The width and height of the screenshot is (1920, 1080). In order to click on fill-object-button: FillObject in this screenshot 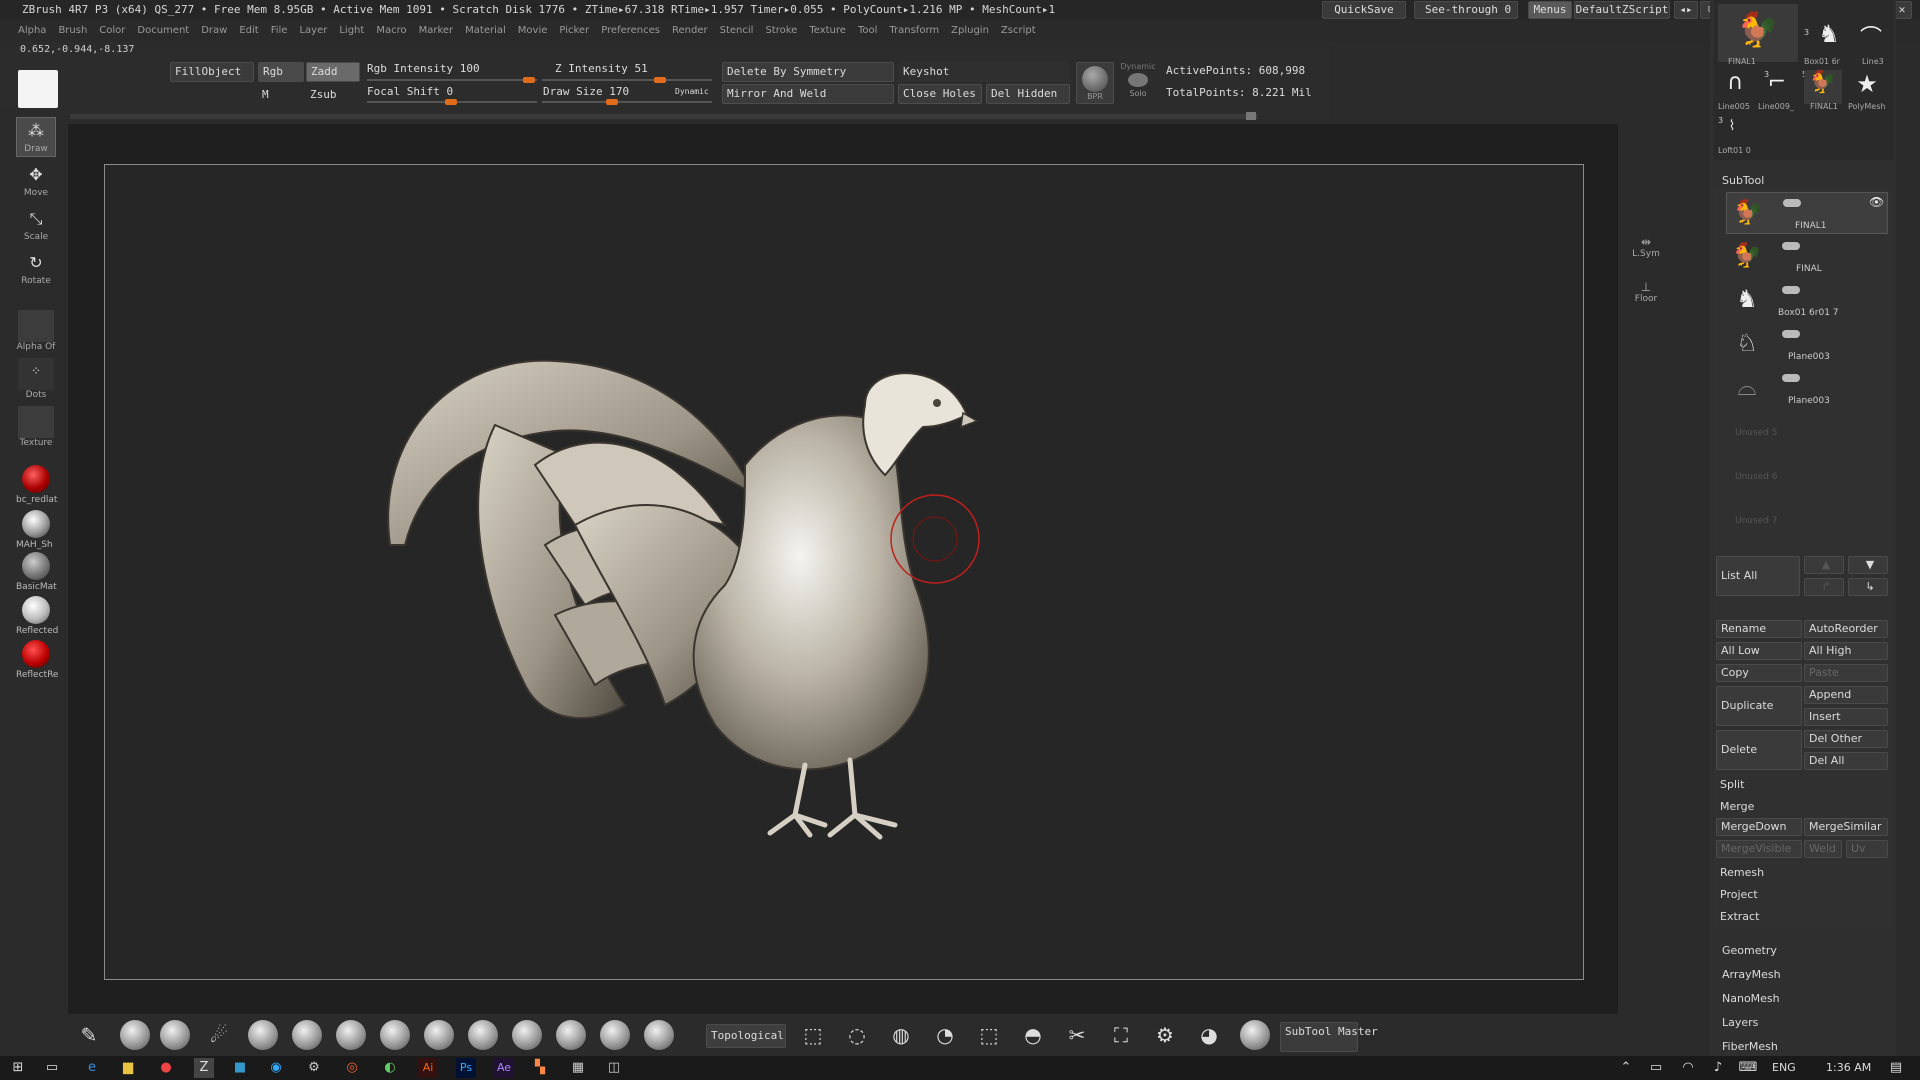, I will do `click(212, 72)`.